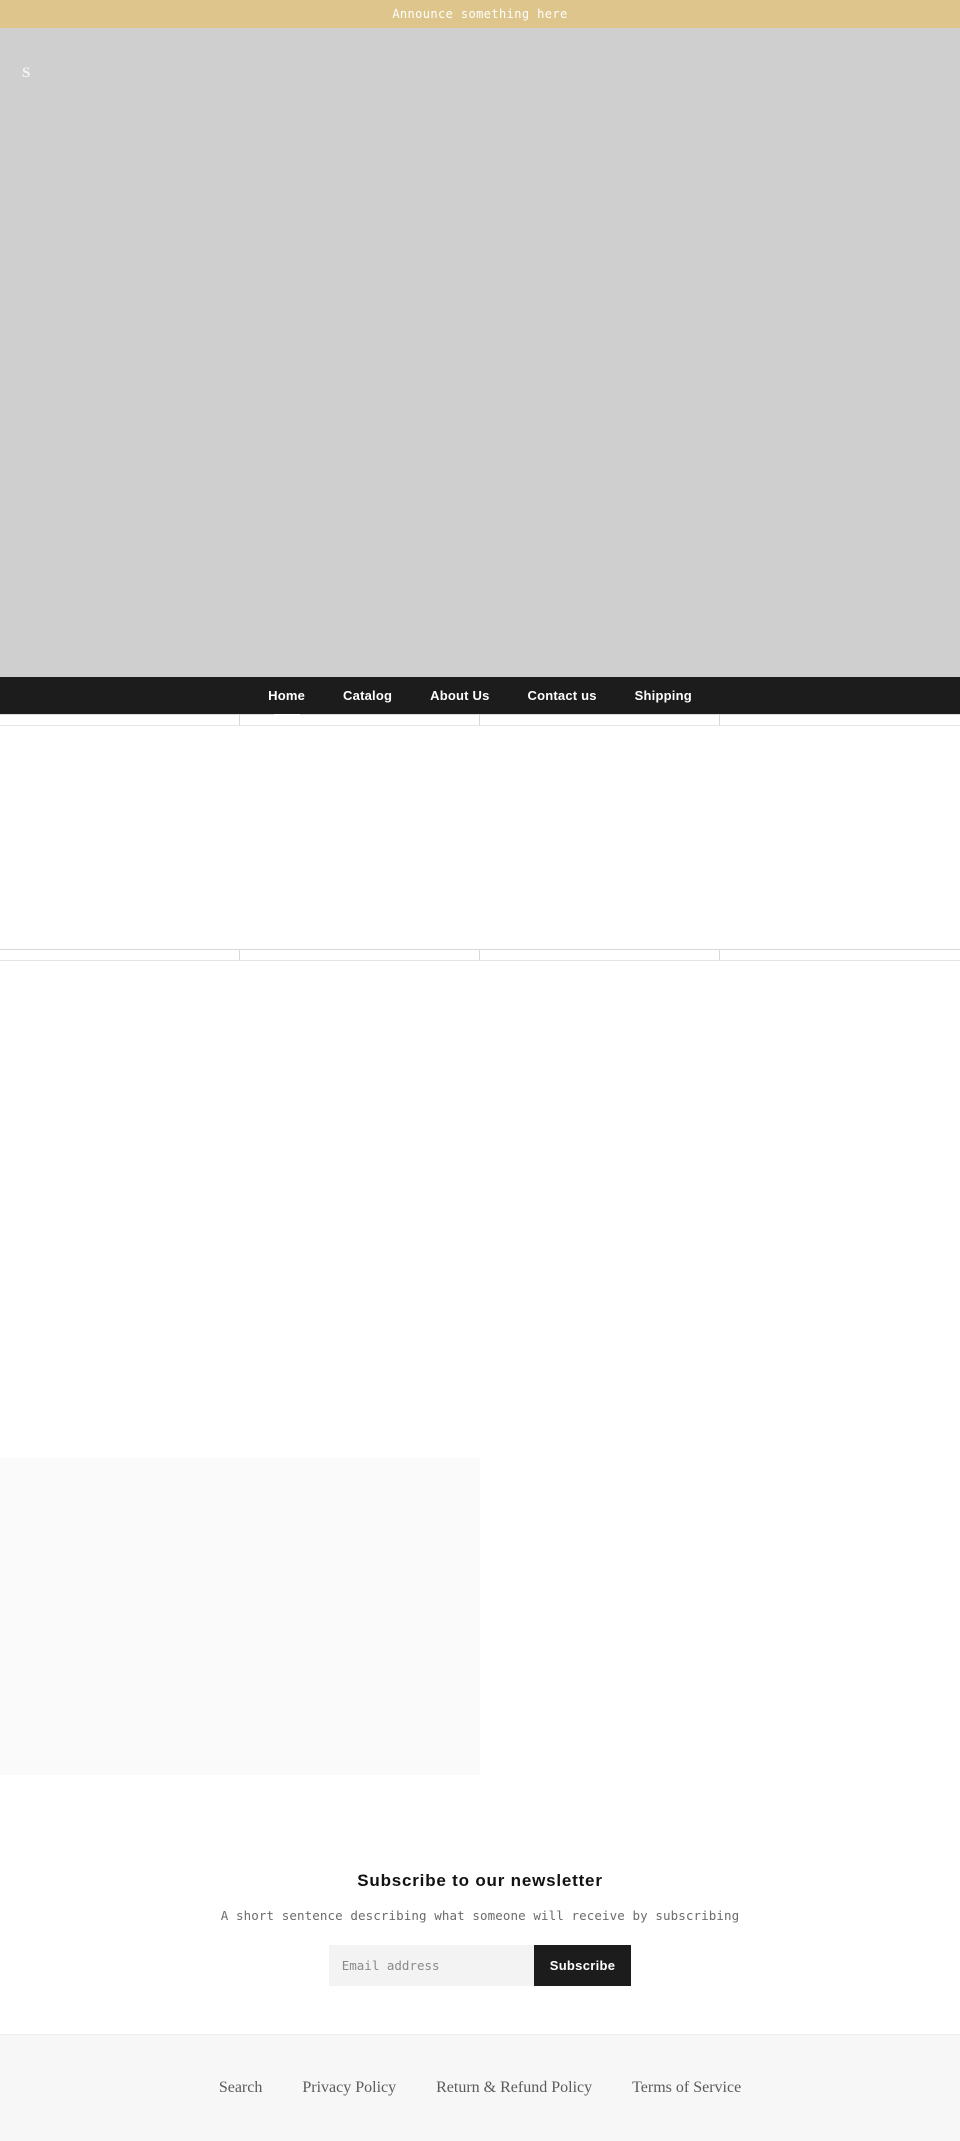  What do you see at coordinates (459, 695) in the screenshot?
I see `nav-item-about-us: About Us` at bounding box center [459, 695].